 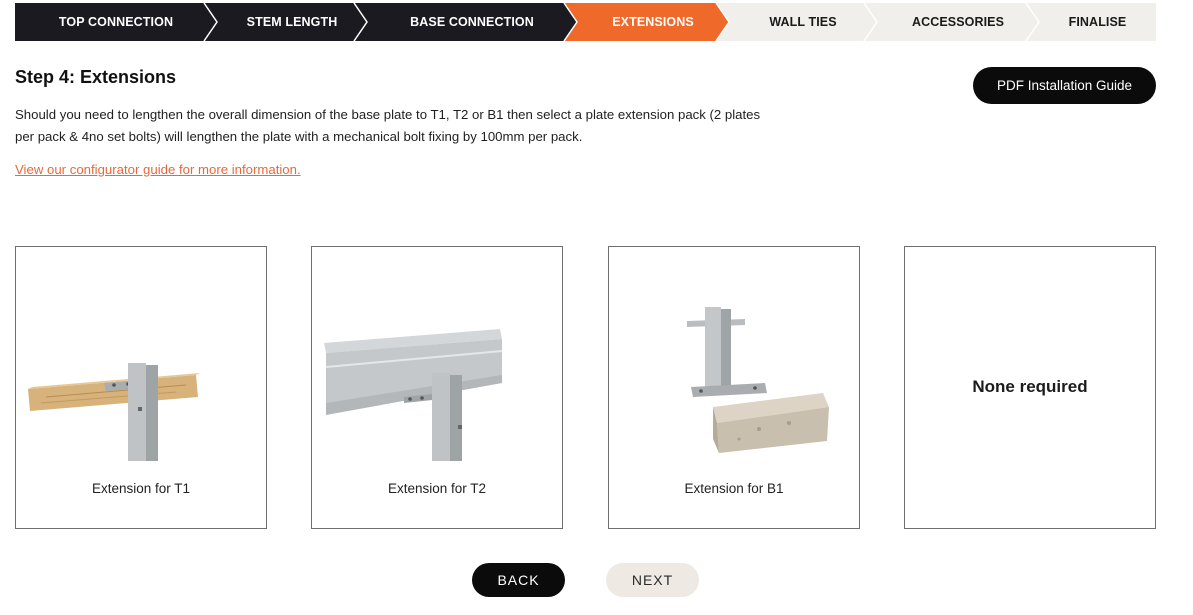 I want to click on option-card-extension-t1: Extension for T1, so click(x=141, y=387).